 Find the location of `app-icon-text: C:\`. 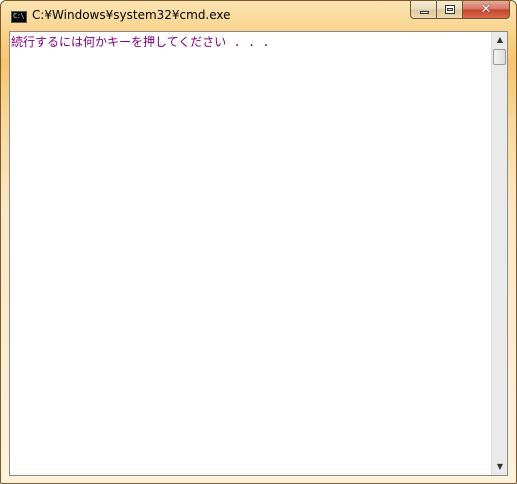

app-icon-text: C:\ is located at coordinates (19, 16).